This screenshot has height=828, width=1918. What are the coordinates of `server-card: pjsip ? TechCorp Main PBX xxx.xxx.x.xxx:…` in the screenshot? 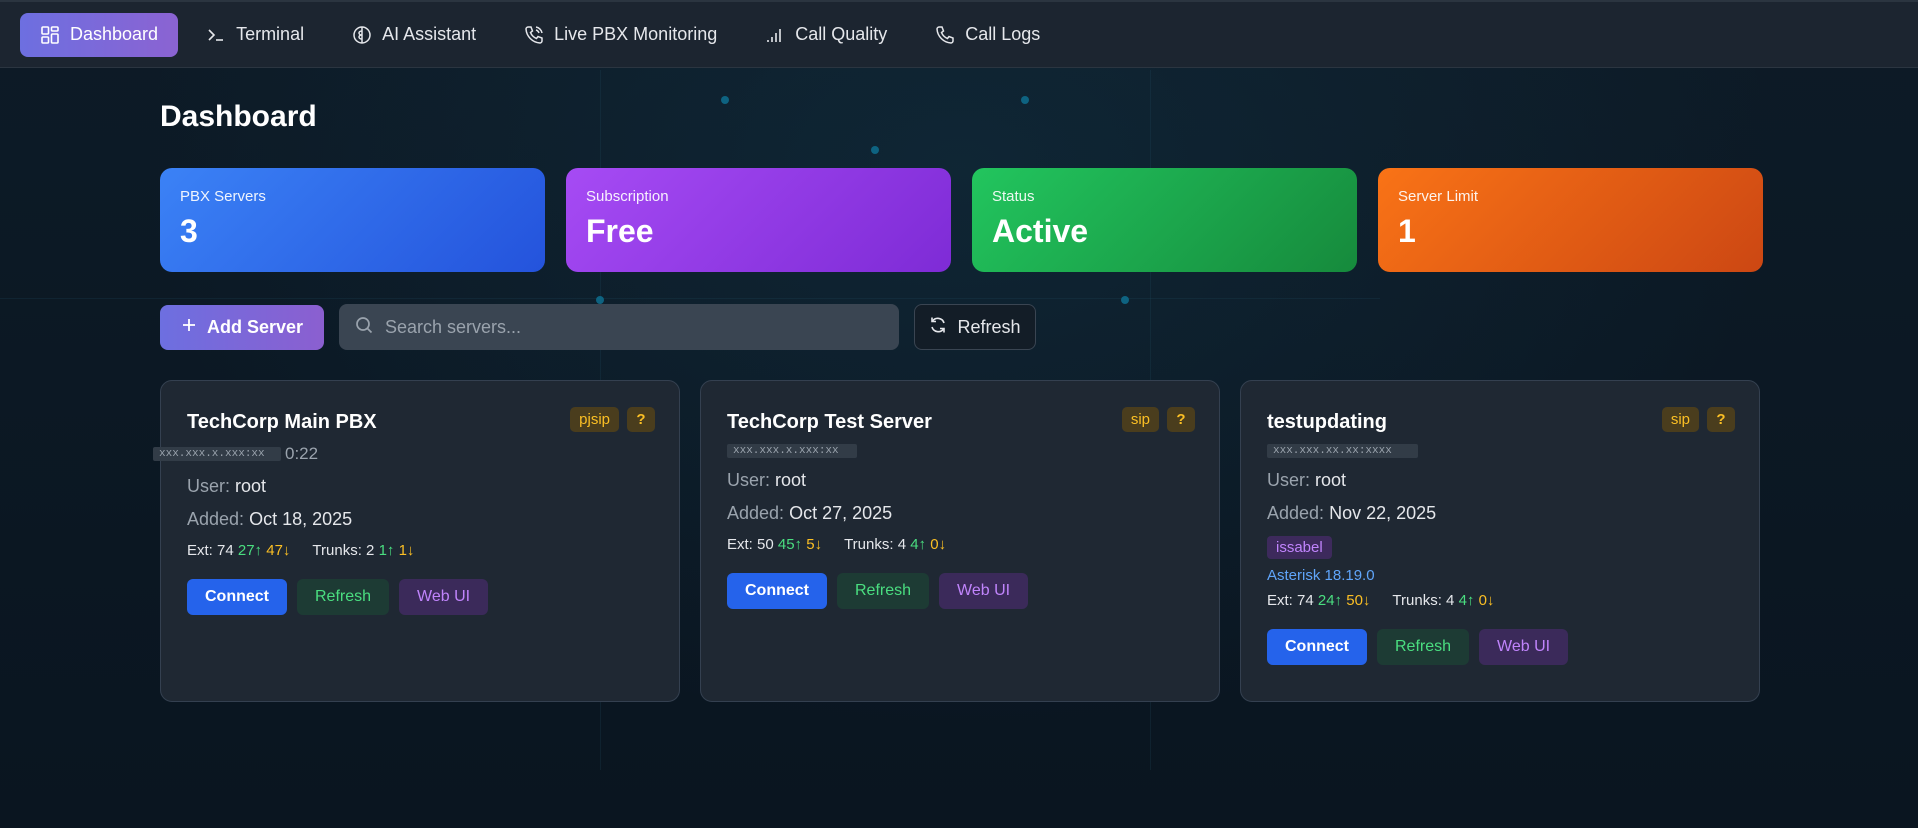 It's located at (416, 541).